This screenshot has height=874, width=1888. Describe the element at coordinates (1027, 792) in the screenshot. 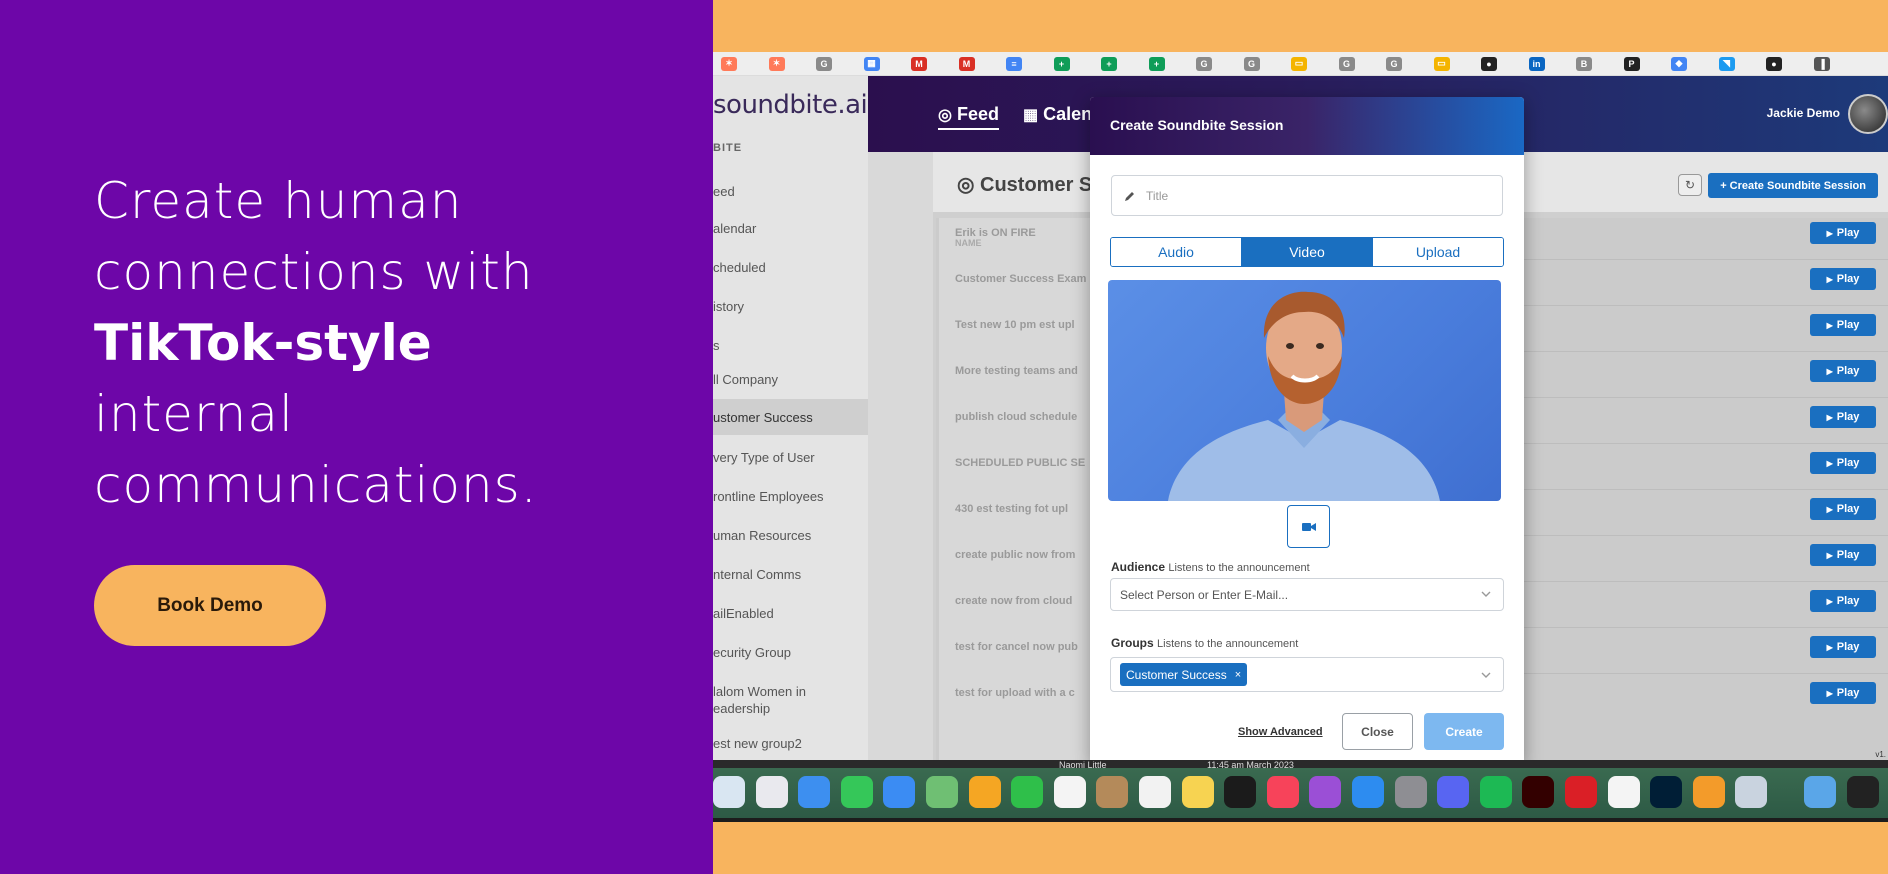

I see `facetime-icon` at that location.